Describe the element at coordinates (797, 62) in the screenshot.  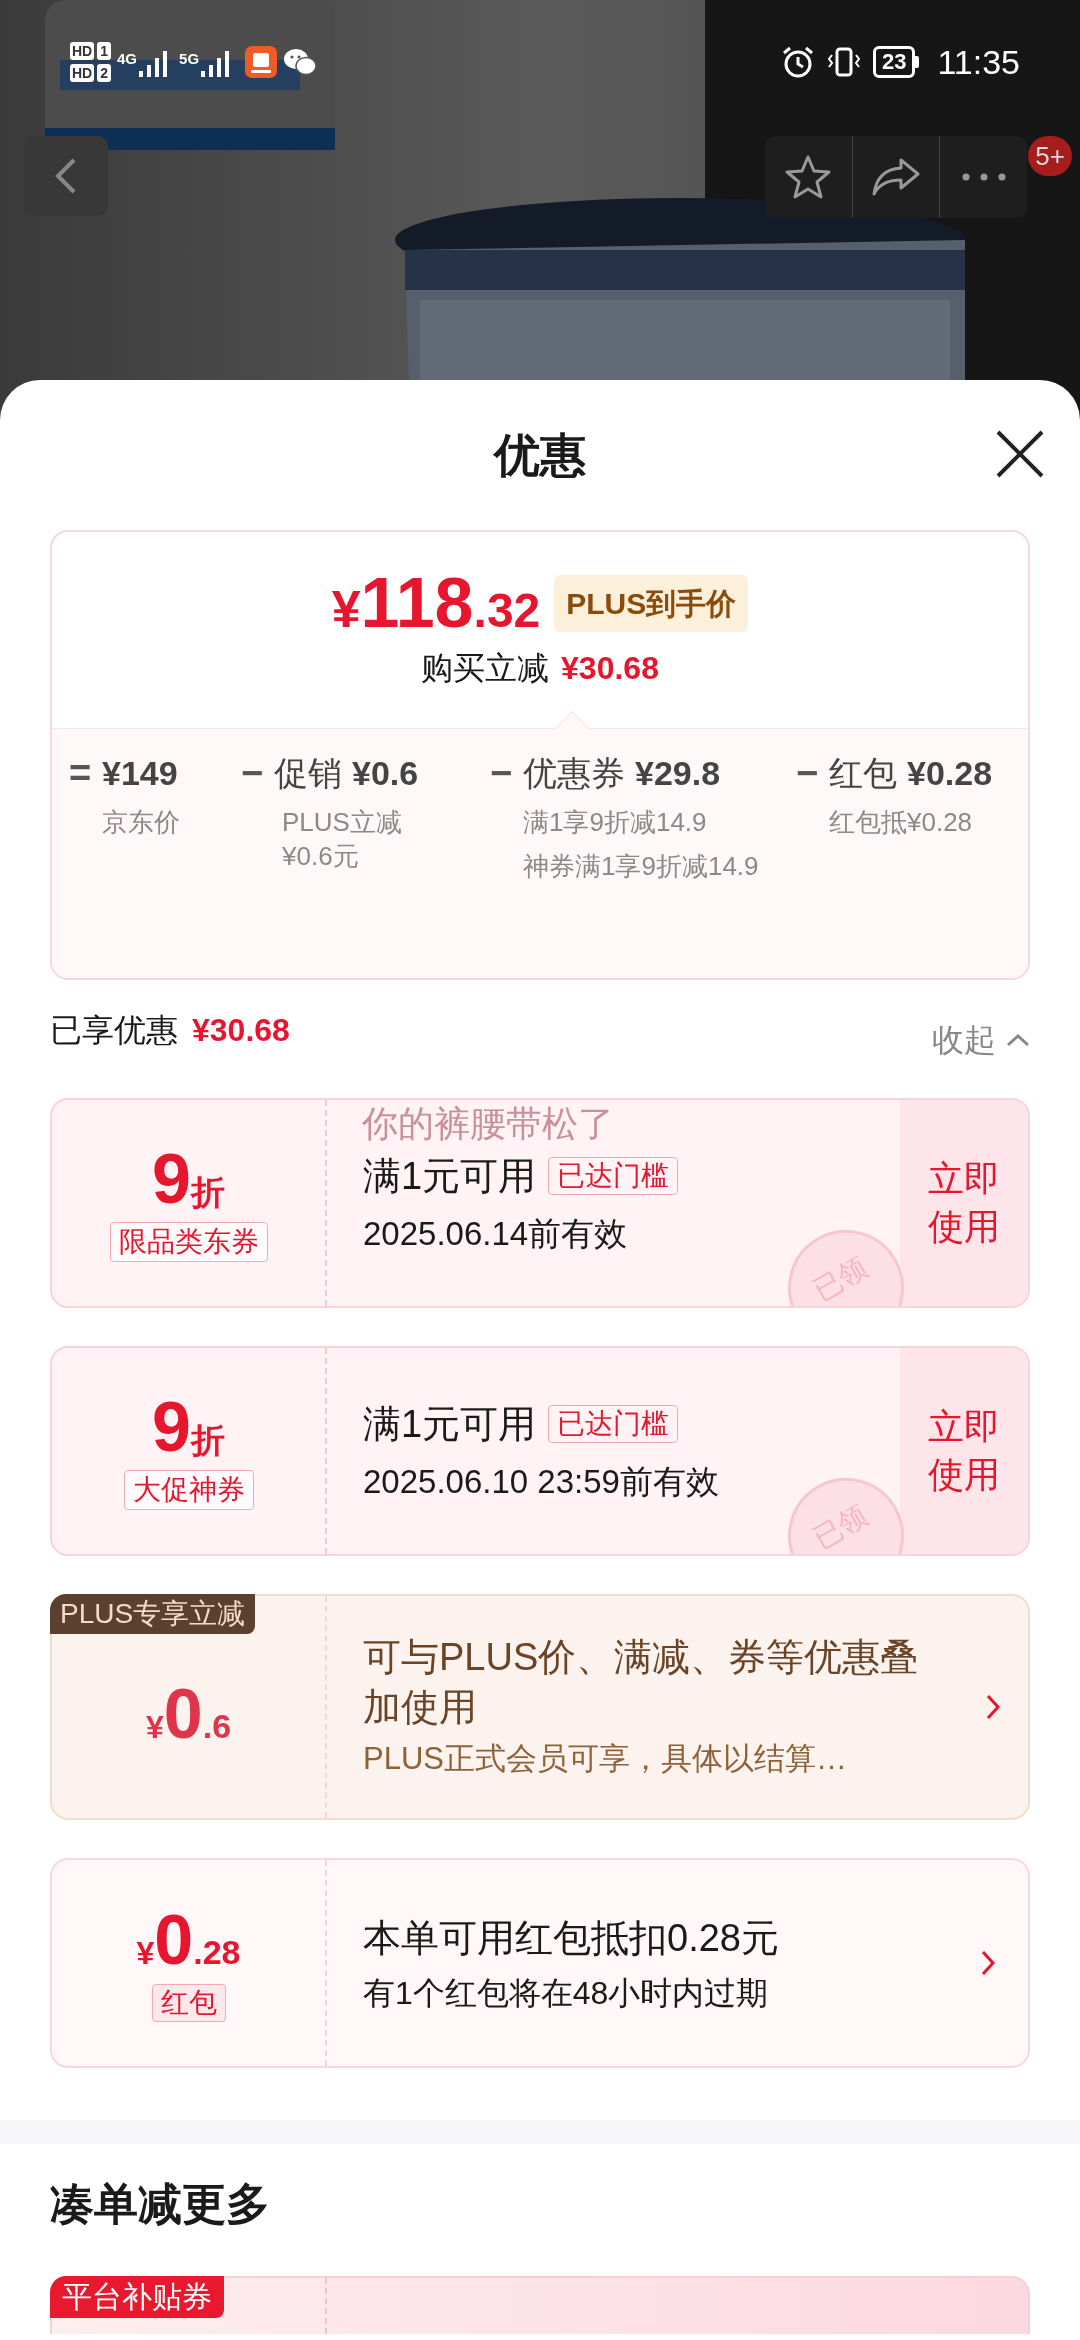
I see `alarm-icon` at that location.